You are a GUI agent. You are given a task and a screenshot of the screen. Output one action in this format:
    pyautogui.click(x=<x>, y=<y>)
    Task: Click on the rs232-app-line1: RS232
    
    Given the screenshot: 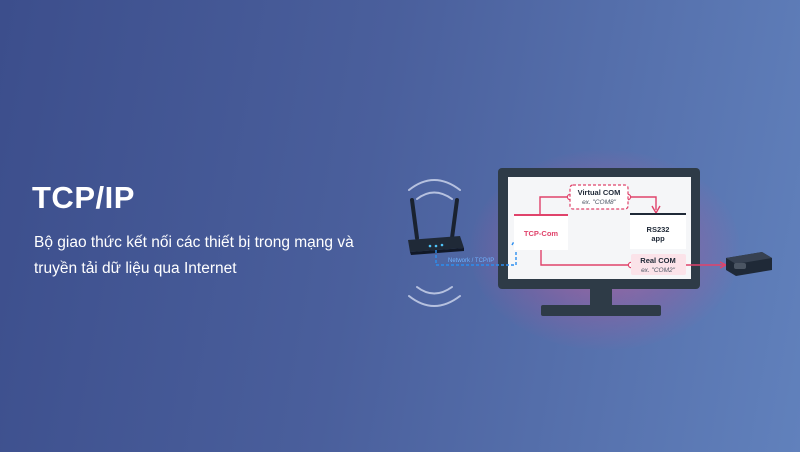 What is the action you would take?
    pyautogui.click(x=658, y=229)
    